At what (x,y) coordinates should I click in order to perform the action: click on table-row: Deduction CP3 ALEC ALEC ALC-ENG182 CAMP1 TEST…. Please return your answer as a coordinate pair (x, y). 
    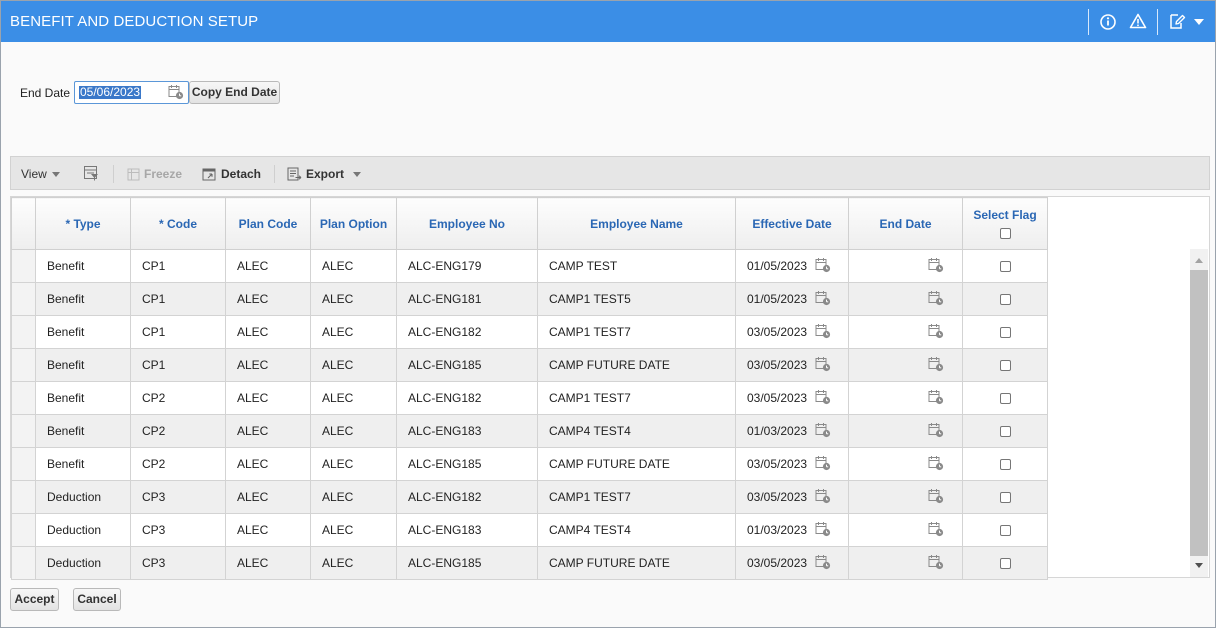
    Looking at the image, I should click on (529, 497).